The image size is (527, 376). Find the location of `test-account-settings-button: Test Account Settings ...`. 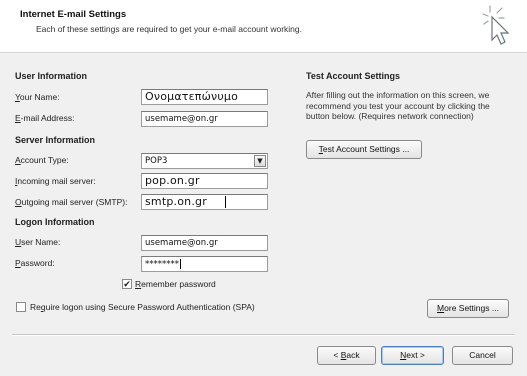

test-account-settings-button: Test Account Settings ... is located at coordinates (364, 149).